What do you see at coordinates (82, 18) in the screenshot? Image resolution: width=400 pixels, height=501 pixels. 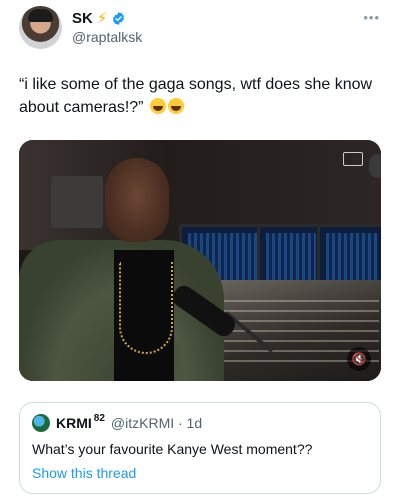 I see `author-display-name: SK` at bounding box center [82, 18].